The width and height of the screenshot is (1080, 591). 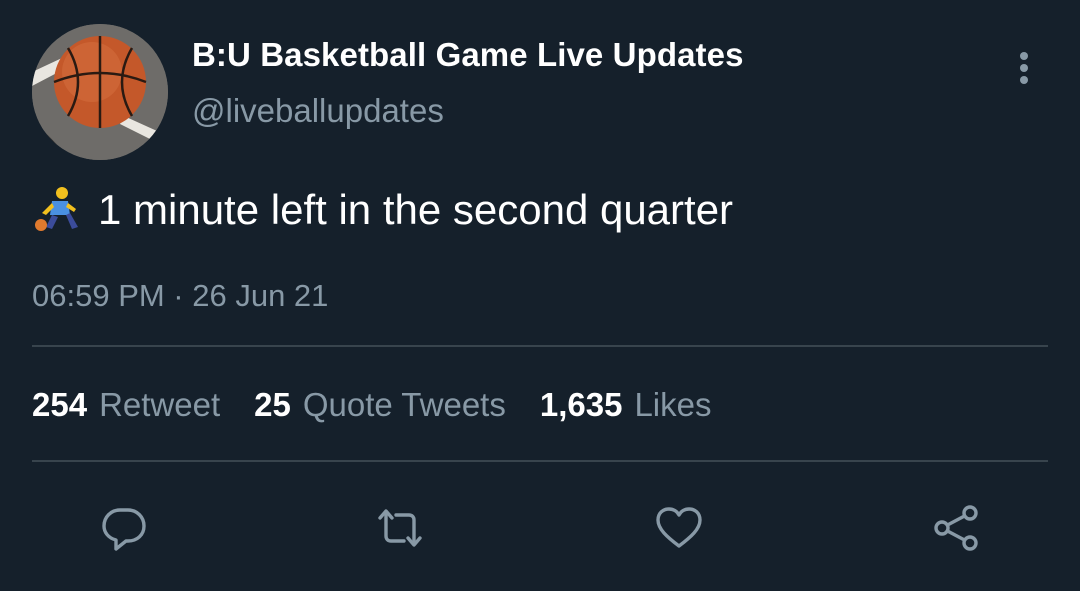 What do you see at coordinates (1024, 68) in the screenshot?
I see `more-vertical-icon` at bounding box center [1024, 68].